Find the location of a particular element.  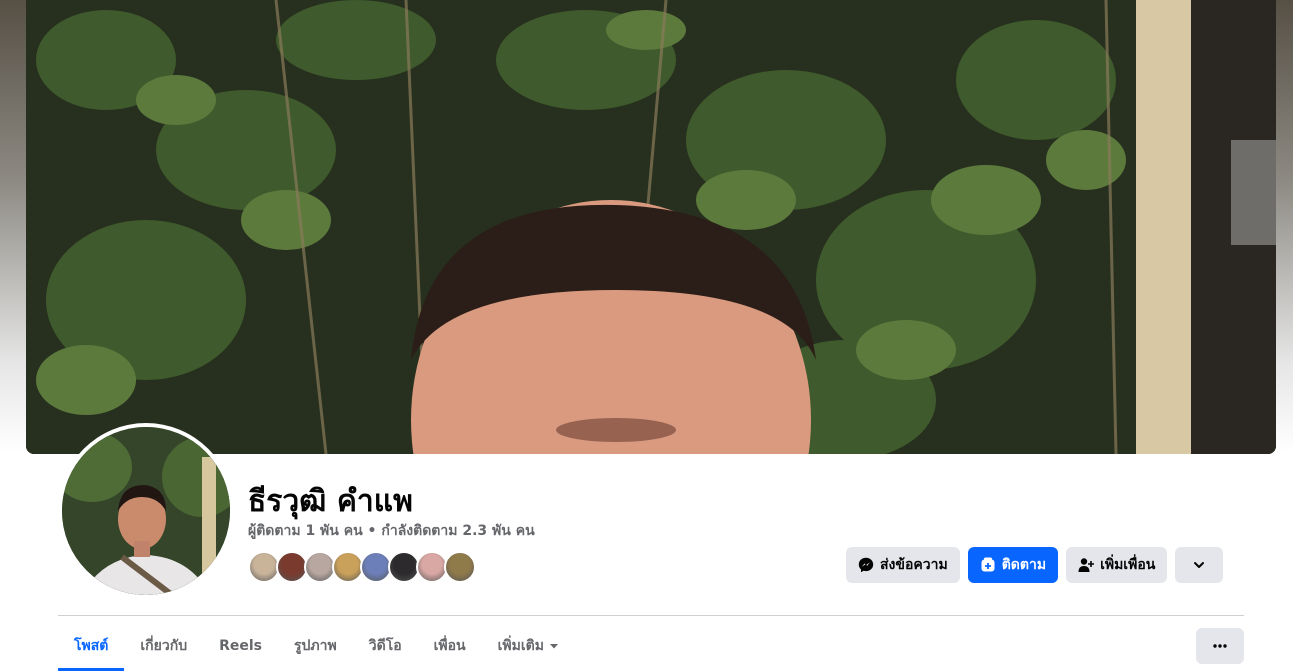

tab-friends: เพื่อน is located at coordinates (450, 646).